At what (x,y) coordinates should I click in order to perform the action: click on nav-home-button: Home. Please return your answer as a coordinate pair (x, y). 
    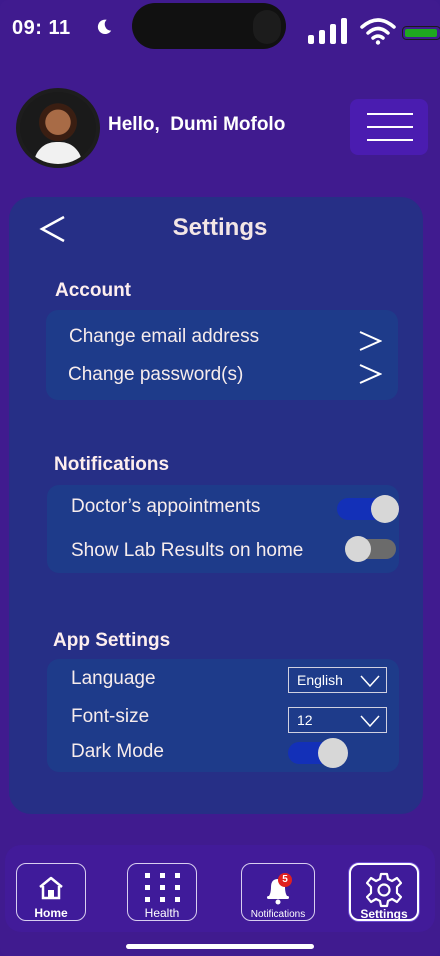
    Looking at the image, I should click on (51, 892).